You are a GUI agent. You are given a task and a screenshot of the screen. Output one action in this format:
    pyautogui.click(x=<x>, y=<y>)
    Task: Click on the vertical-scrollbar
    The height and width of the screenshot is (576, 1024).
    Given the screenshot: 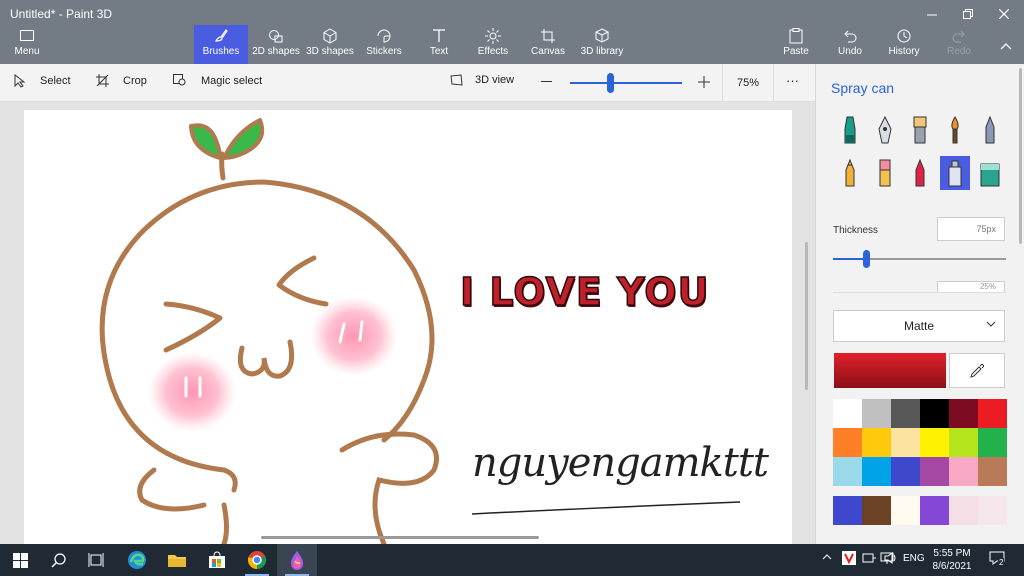 What is the action you would take?
    pyautogui.click(x=806, y=316)
    